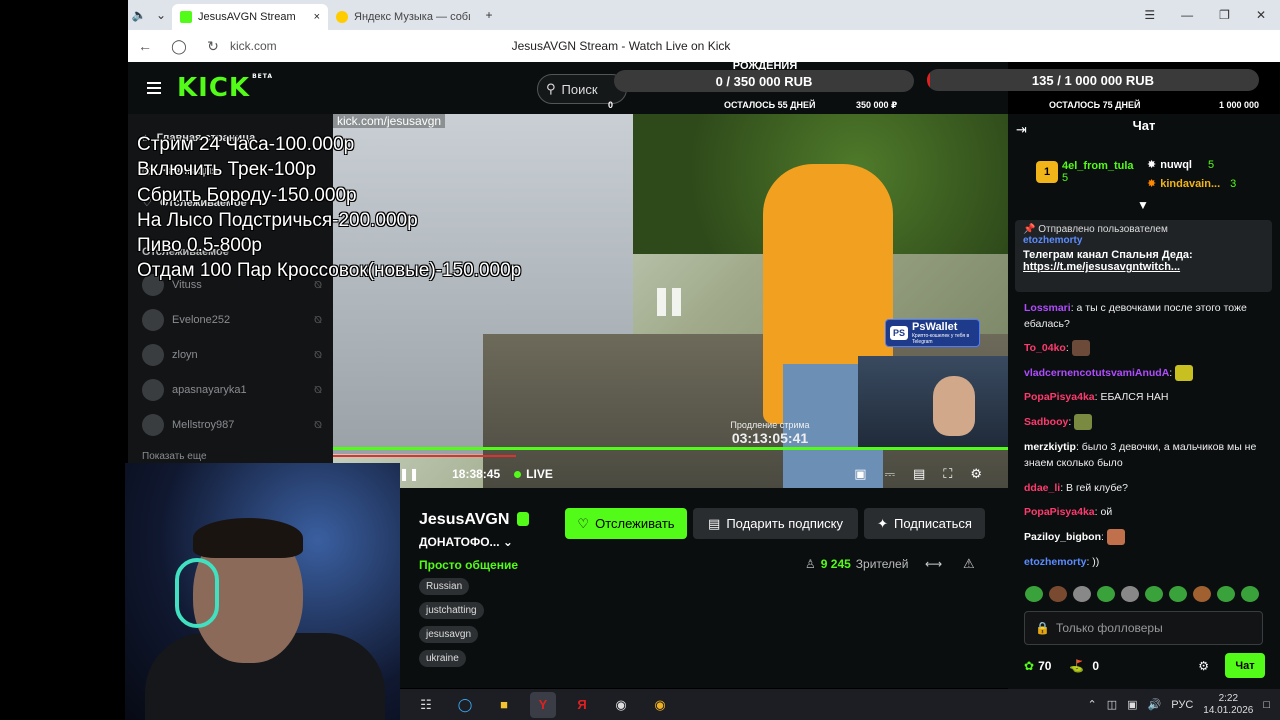  Describe the element at coordinates (232, 390) in the screenshot. I see `sidebar-channel: apasnayaryka1 ⦰` at that location.